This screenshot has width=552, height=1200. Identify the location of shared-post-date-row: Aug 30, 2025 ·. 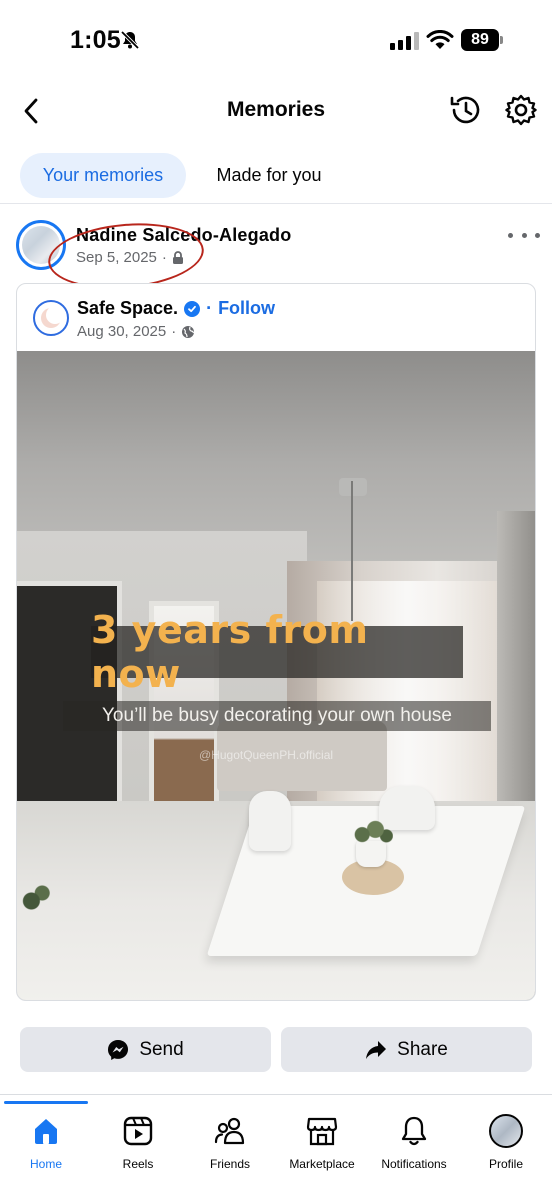
(136, 331).